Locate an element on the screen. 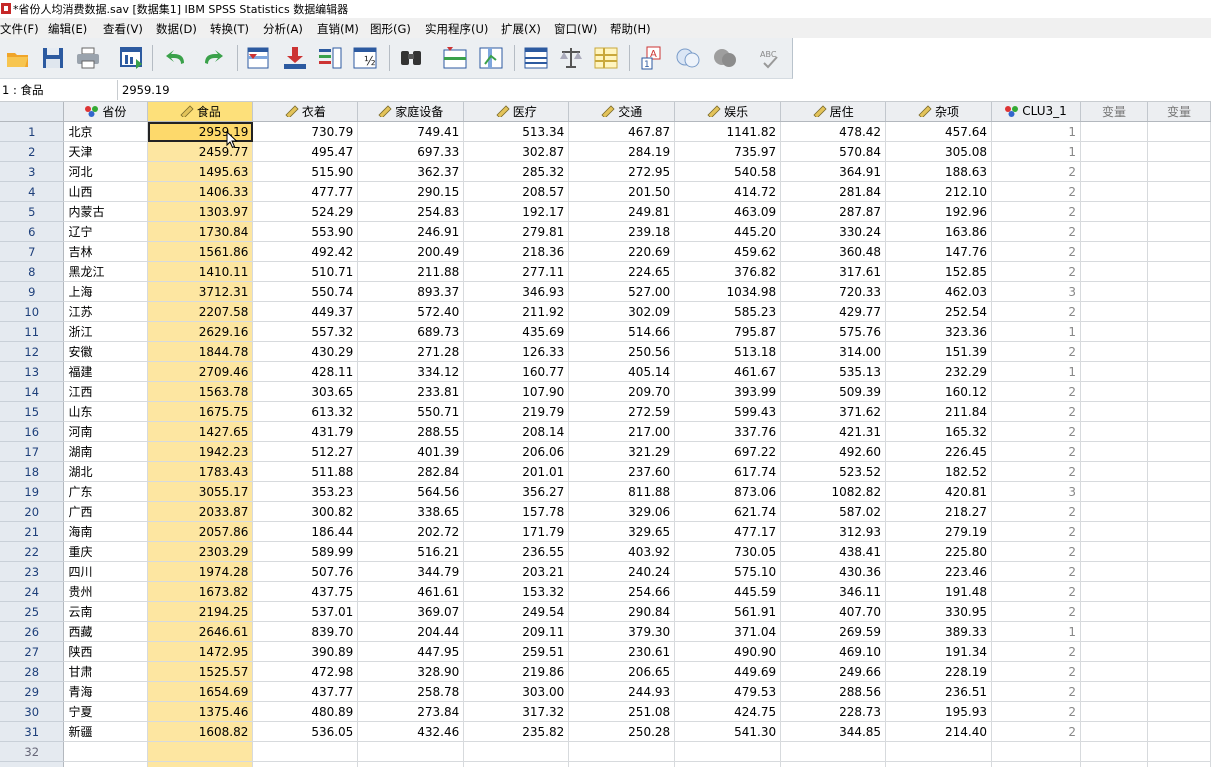 The width and height of the screenshot is (1211, 767). data-cell: 279.19 is located at coordinates (939, 531).